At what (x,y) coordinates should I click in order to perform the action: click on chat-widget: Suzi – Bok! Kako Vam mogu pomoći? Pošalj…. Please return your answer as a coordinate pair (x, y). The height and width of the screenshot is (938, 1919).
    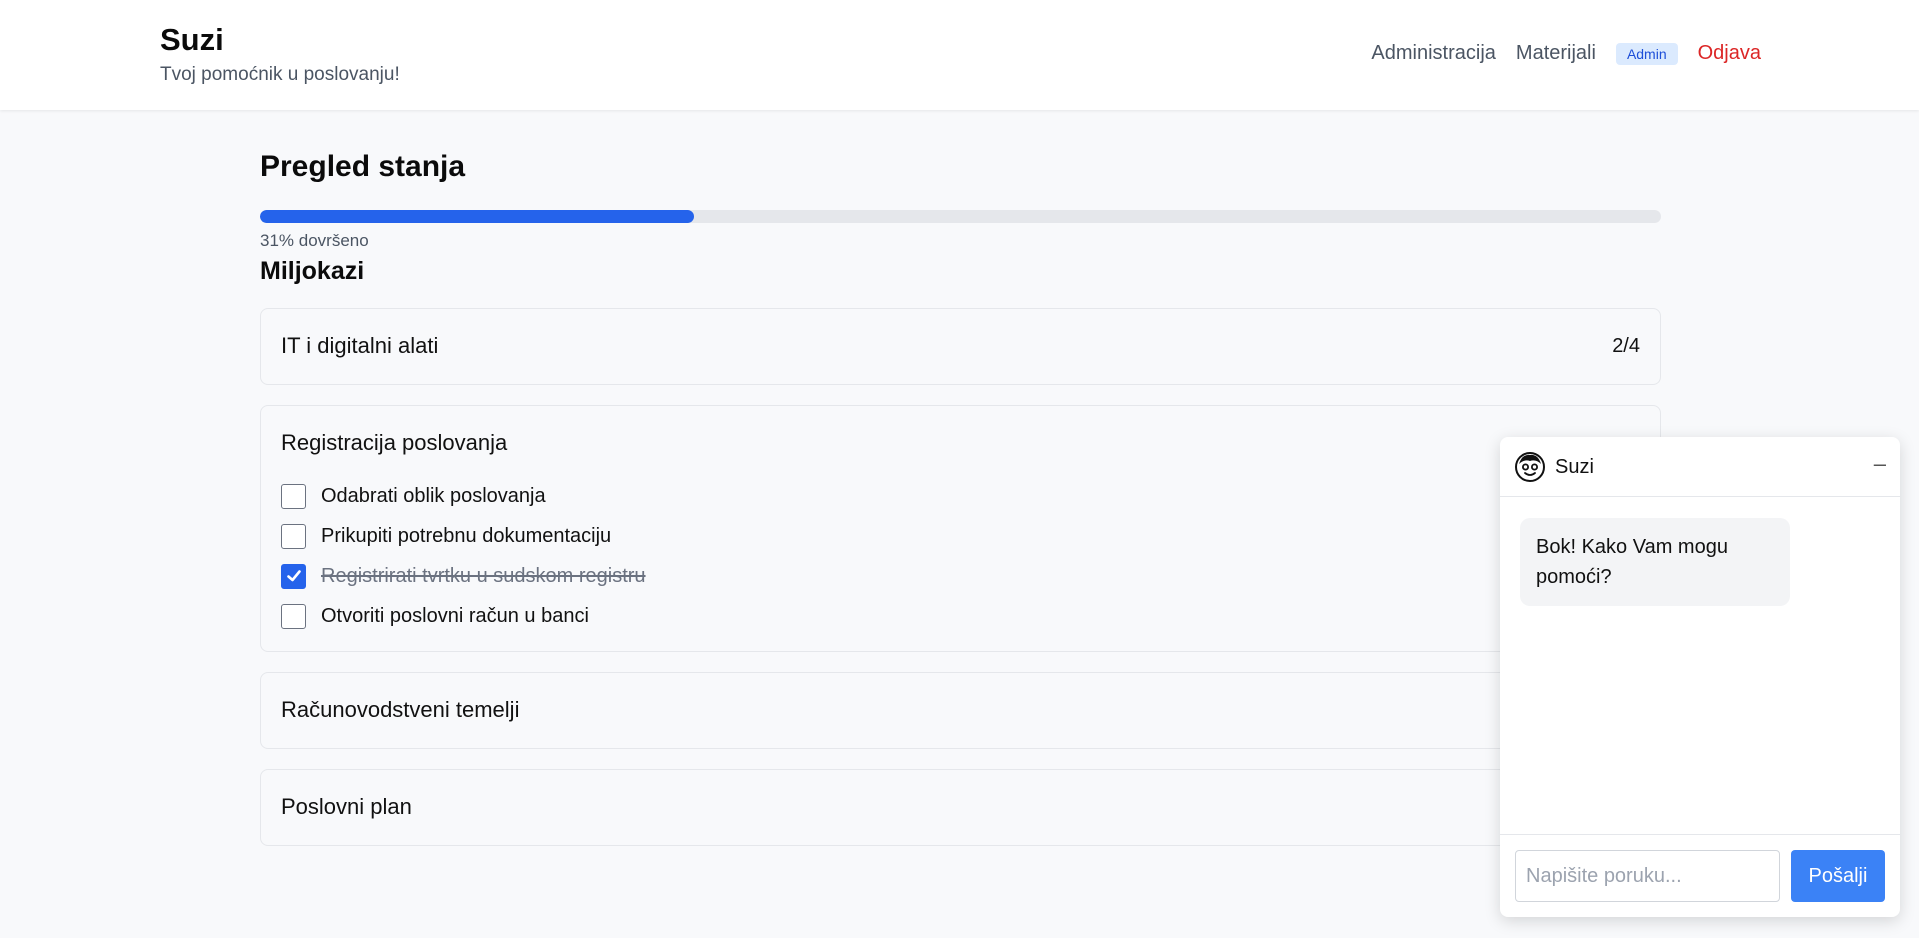
    Looking at the image, I should click on (1700, 677).